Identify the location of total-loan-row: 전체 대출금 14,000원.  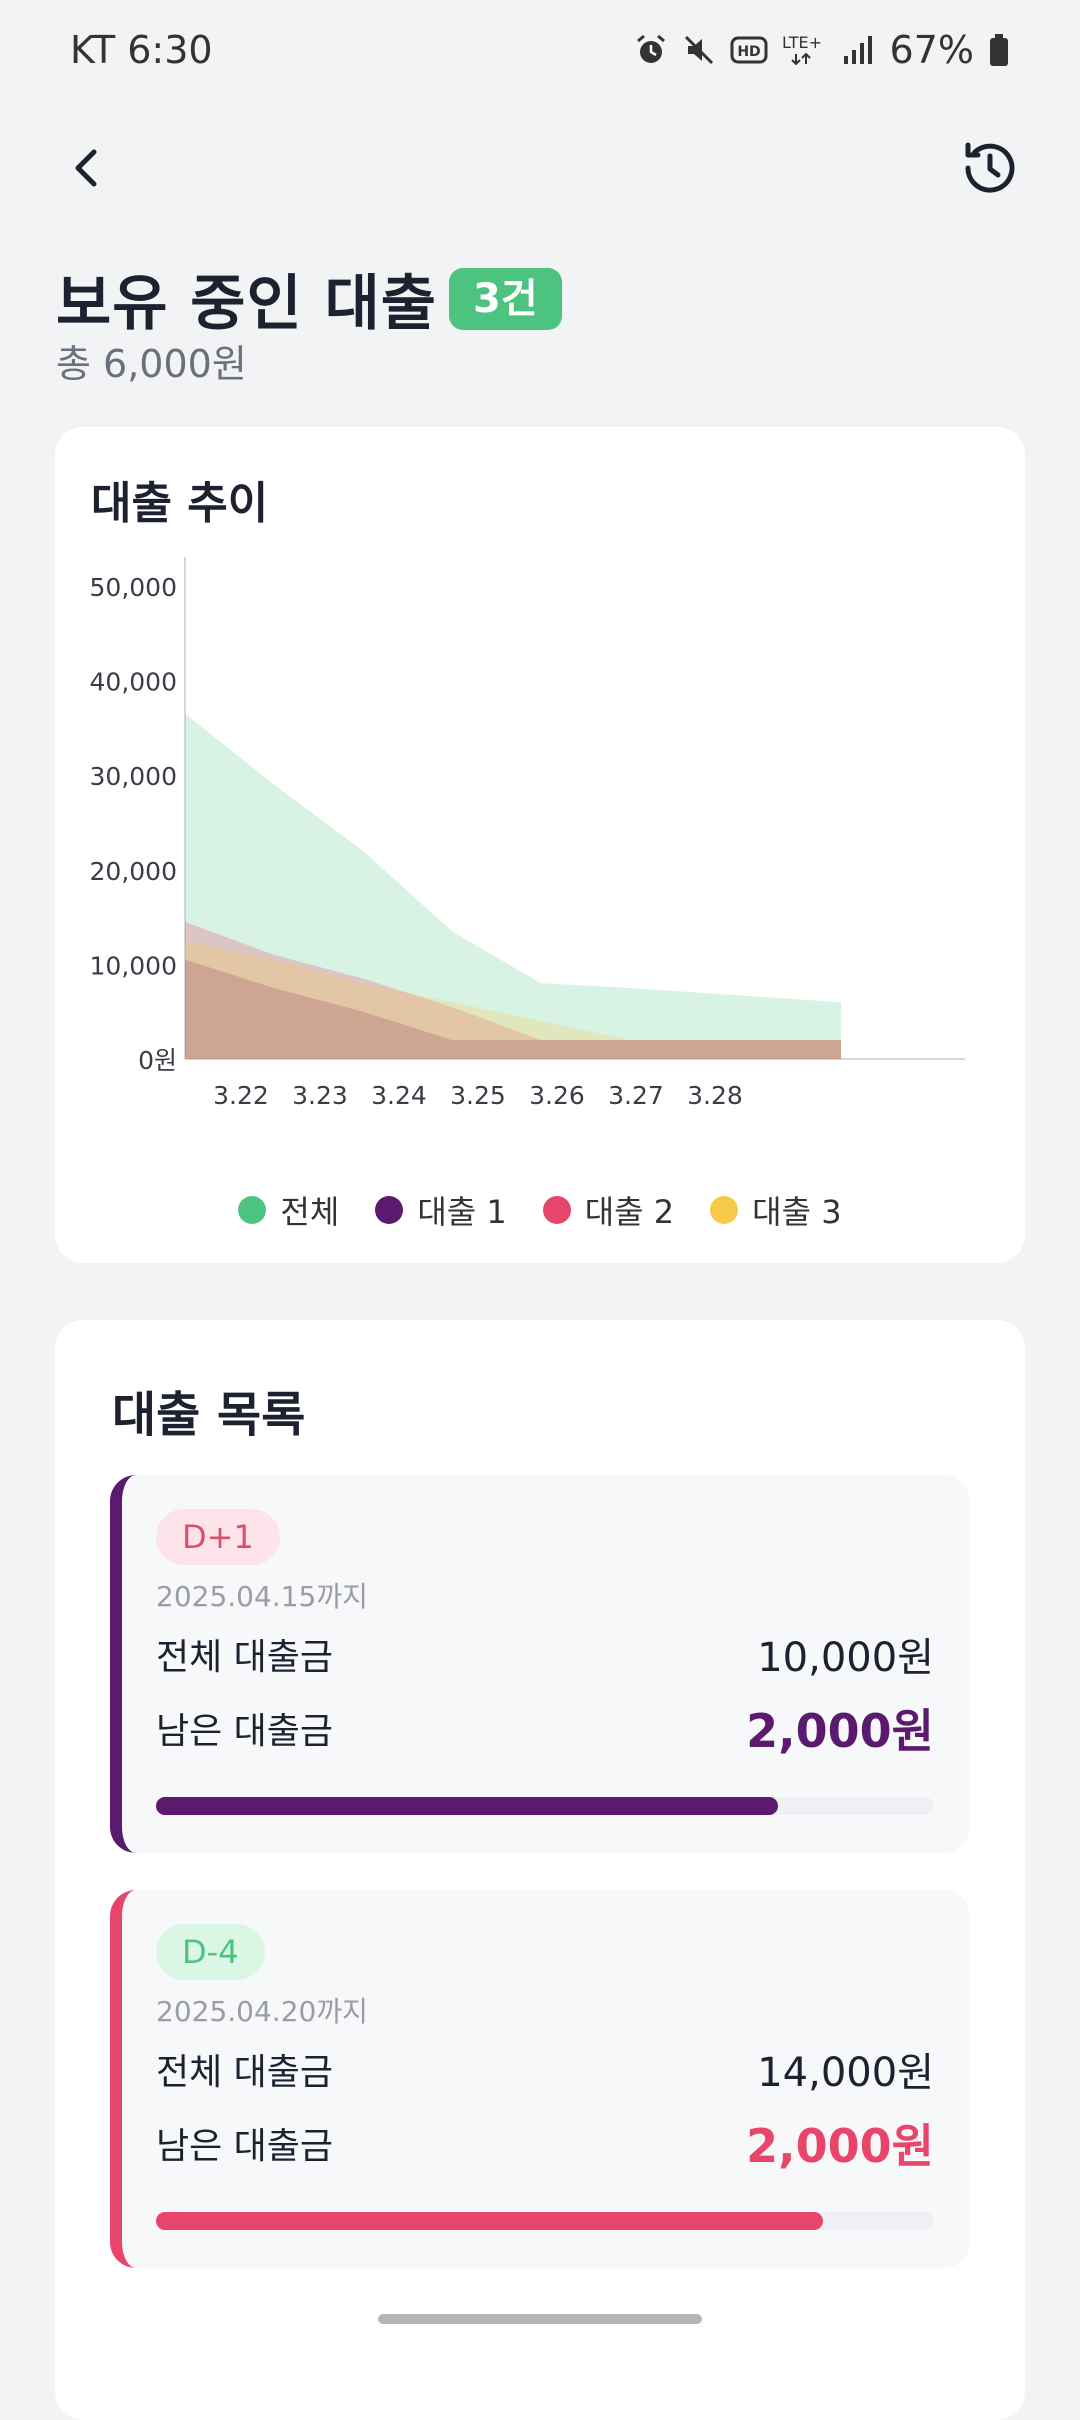
(545, 2069).